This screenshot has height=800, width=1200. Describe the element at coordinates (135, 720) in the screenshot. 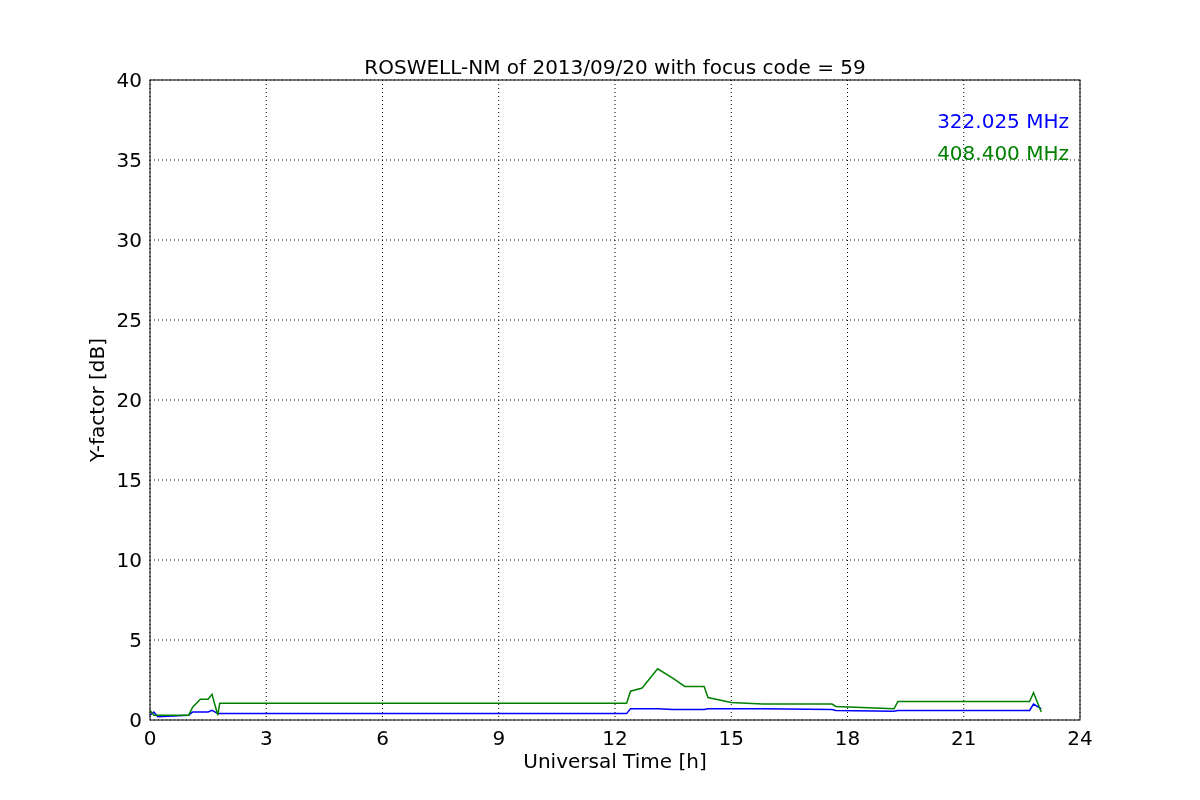

I see `y-tick-label: 0` at that location.